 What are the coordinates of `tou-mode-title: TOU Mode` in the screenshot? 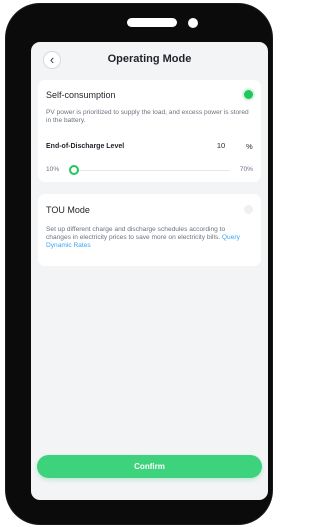 It's located at (68, 210).